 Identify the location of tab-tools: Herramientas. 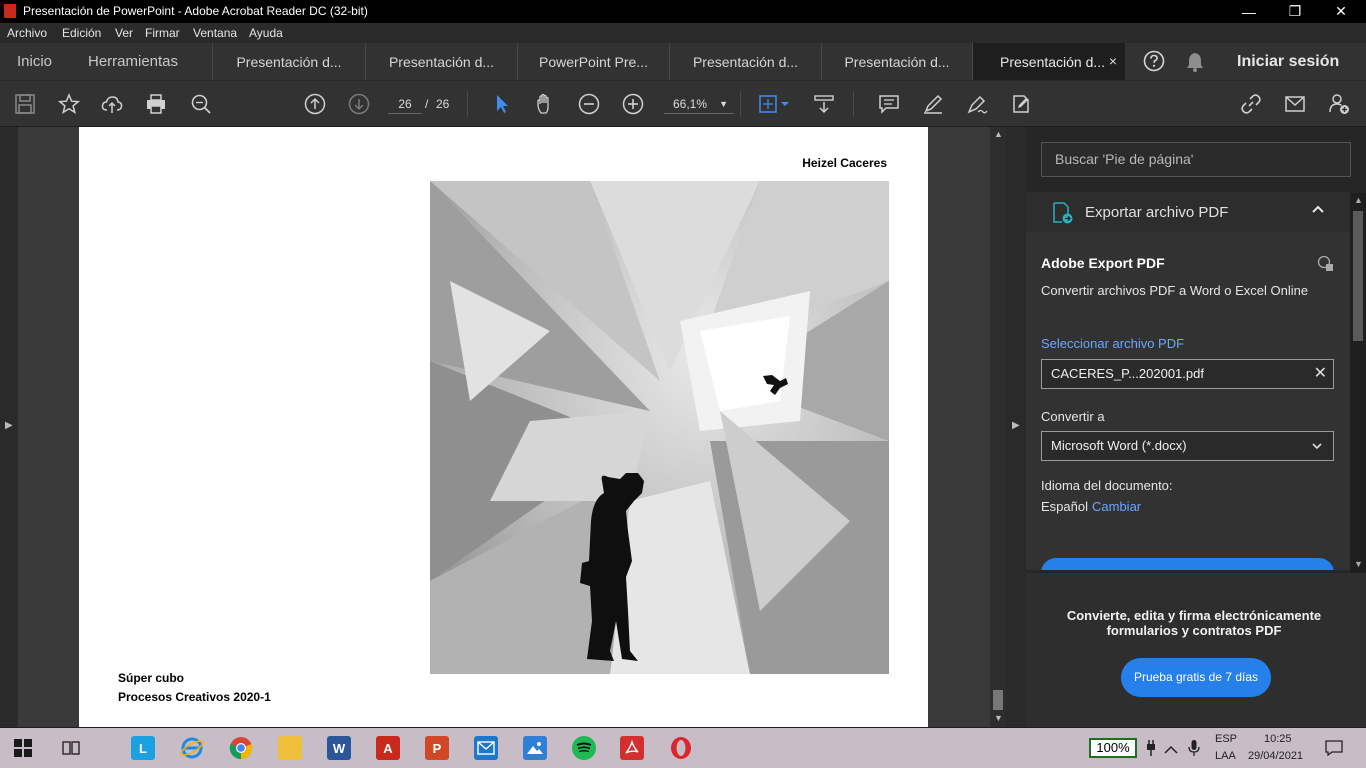
(133, 61).